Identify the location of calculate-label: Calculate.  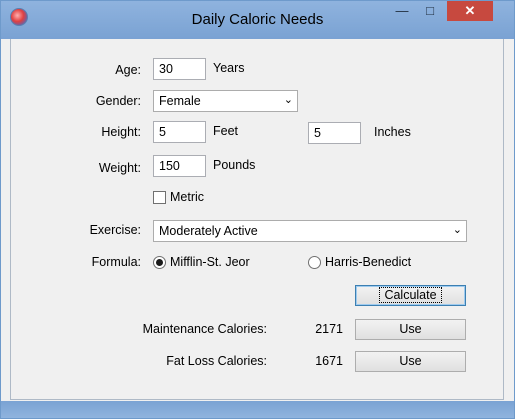
(410, 295).